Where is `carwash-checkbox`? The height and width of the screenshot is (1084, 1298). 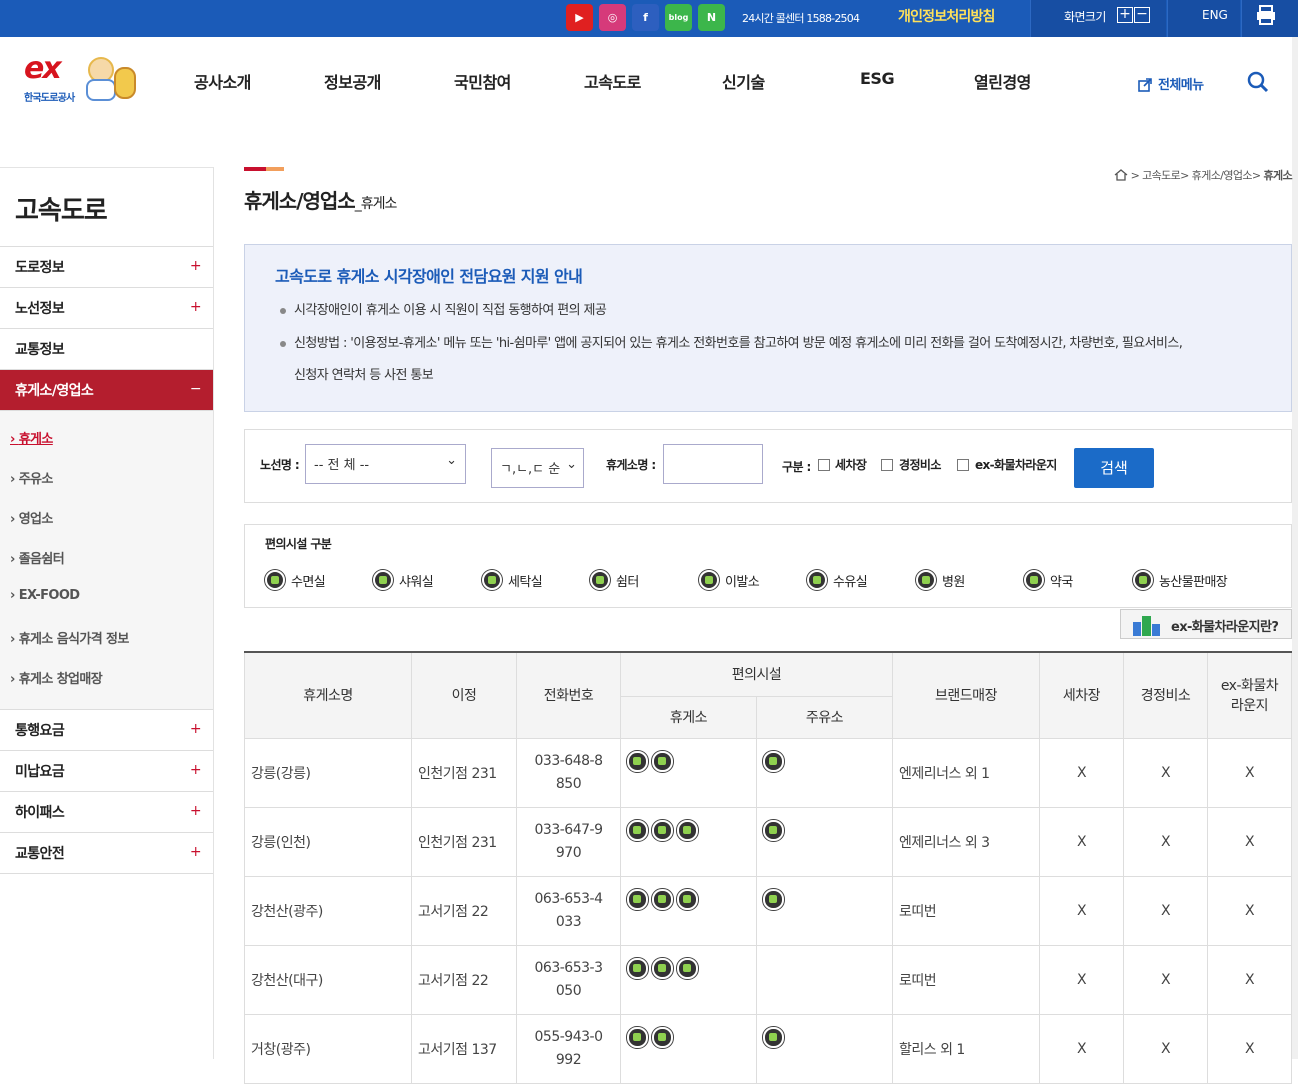
carwash-checkbox is located at coordinates (824, 465).